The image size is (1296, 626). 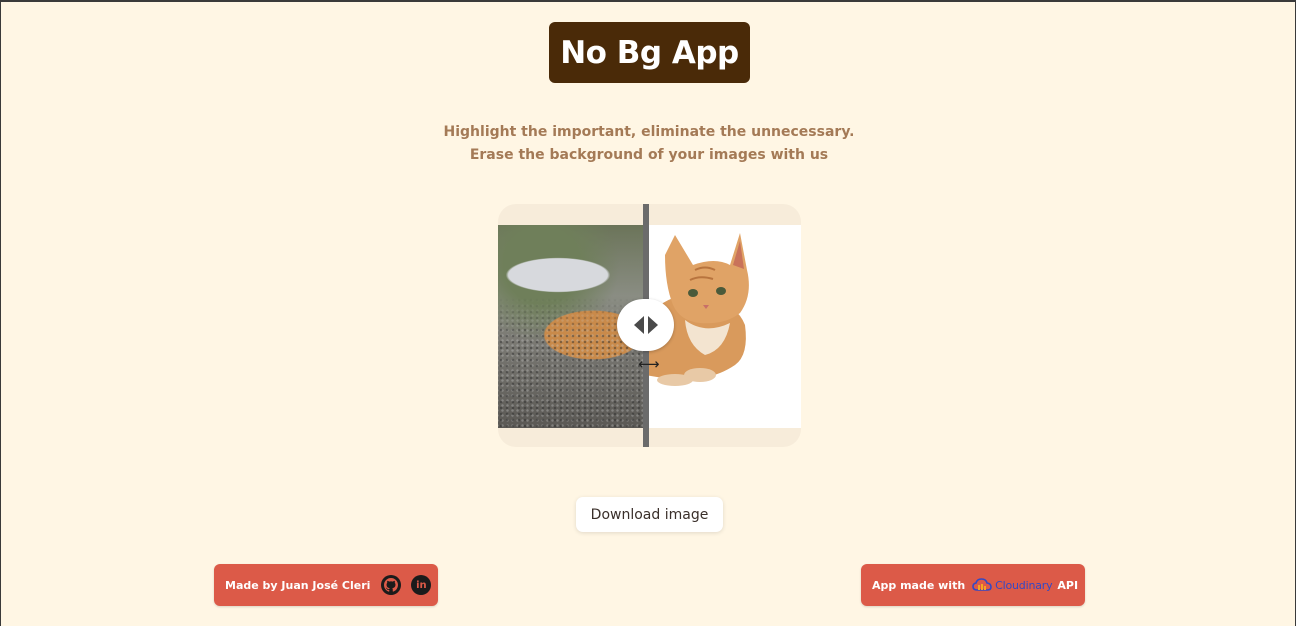 I want to click on cloudinary-brand: Cloudinary, so click(x=1024, y=585).